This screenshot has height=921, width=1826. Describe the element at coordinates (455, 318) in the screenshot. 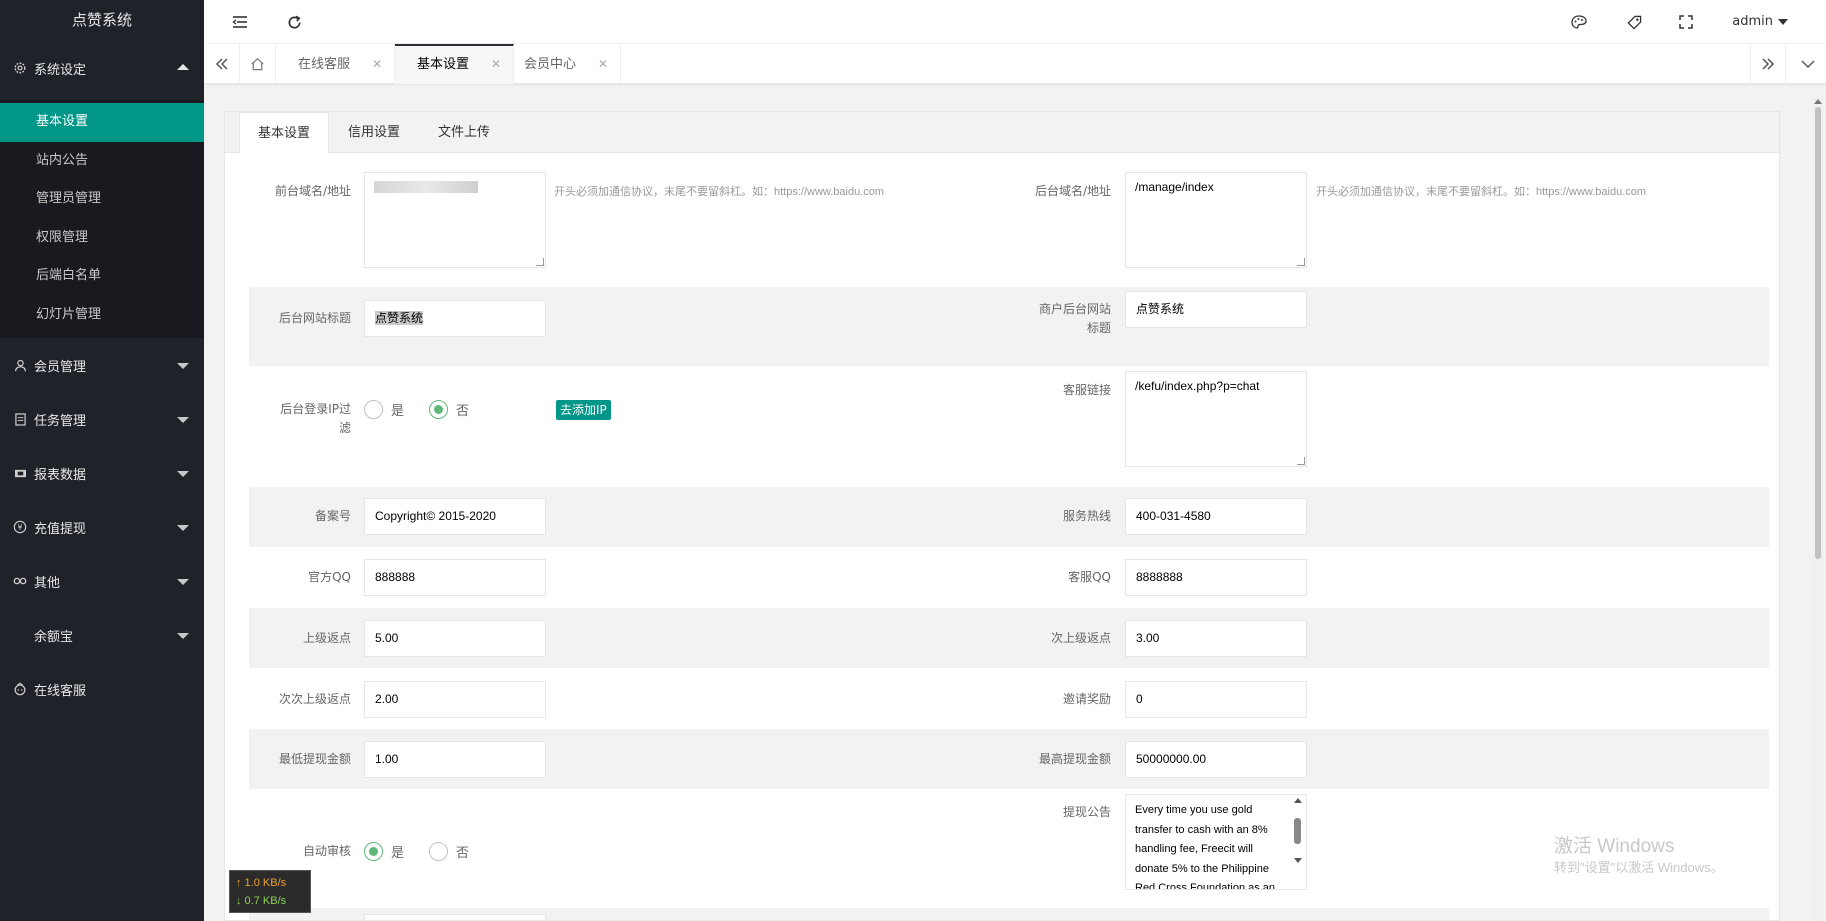

I see `admin-site-title-input: 点赞系统` at that location.